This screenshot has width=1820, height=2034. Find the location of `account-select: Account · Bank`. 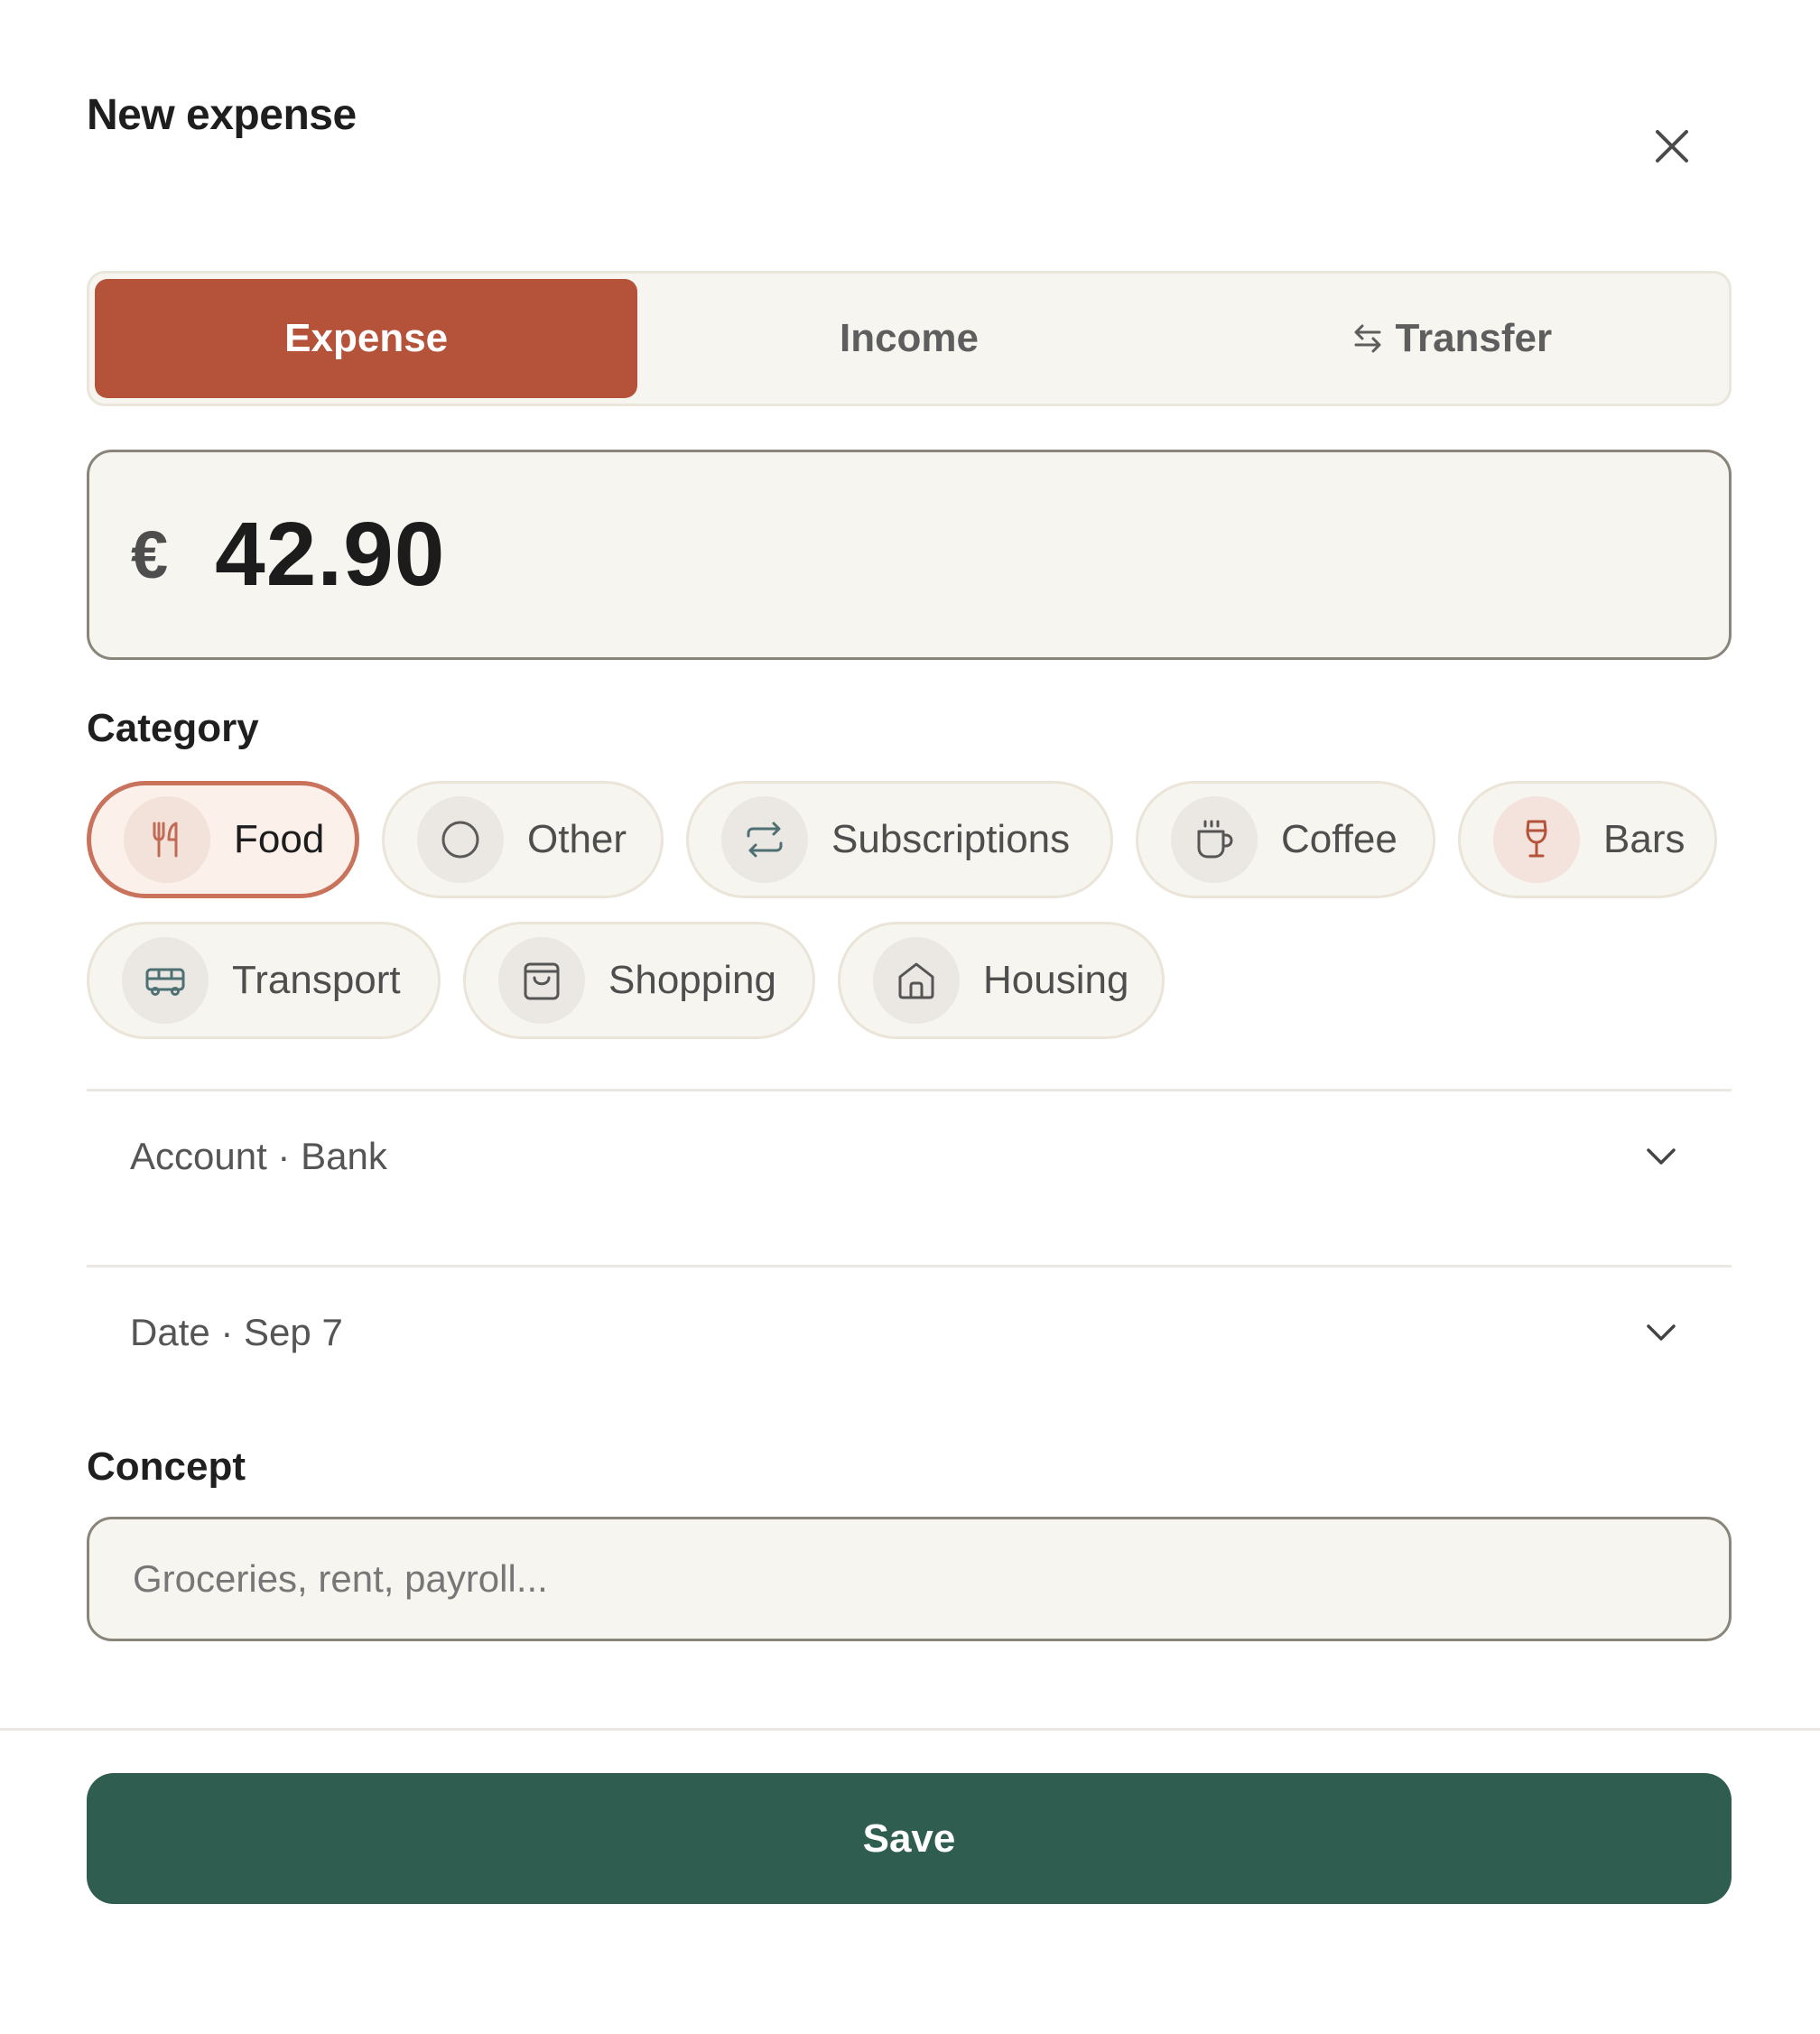

account-select: Account · Bank is located at coordinates (910, 1156).